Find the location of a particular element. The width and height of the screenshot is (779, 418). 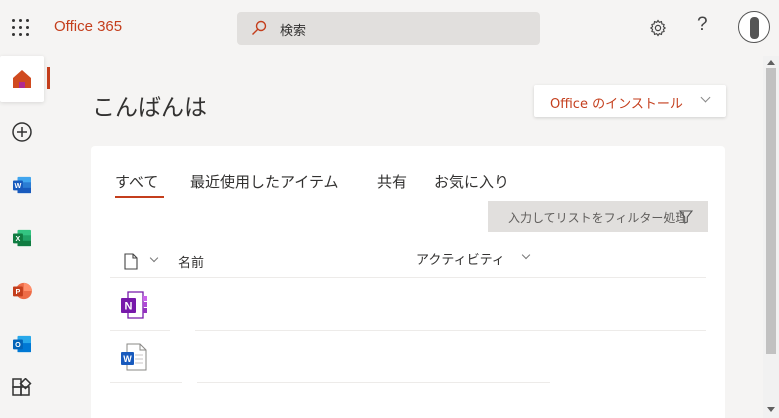

scroll-down-arrow-icon is located at coordinates (771, 409).